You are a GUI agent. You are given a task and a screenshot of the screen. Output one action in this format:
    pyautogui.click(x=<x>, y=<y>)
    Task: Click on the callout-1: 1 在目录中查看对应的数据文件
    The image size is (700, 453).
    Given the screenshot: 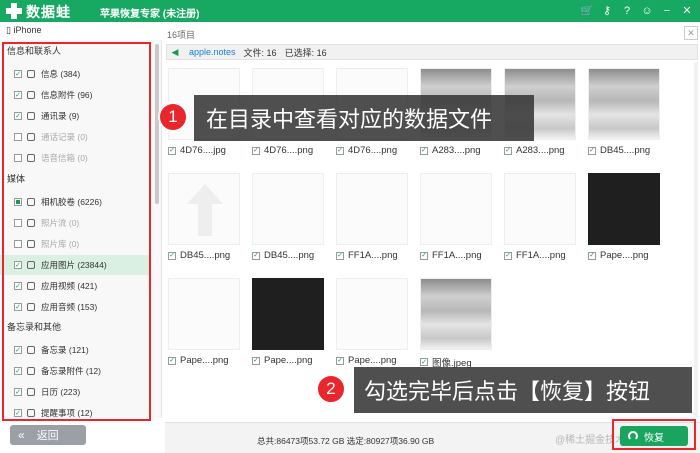 What is the action you would take?
    pyautogui.click(x=346, y=118)
    